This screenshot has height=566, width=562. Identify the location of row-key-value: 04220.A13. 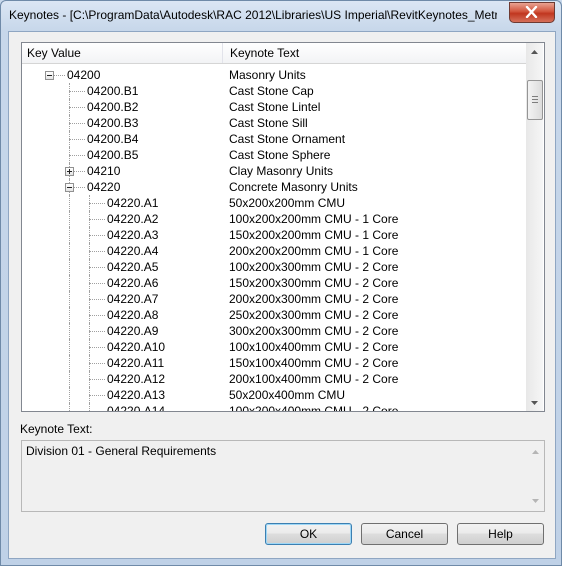
(136, 395).